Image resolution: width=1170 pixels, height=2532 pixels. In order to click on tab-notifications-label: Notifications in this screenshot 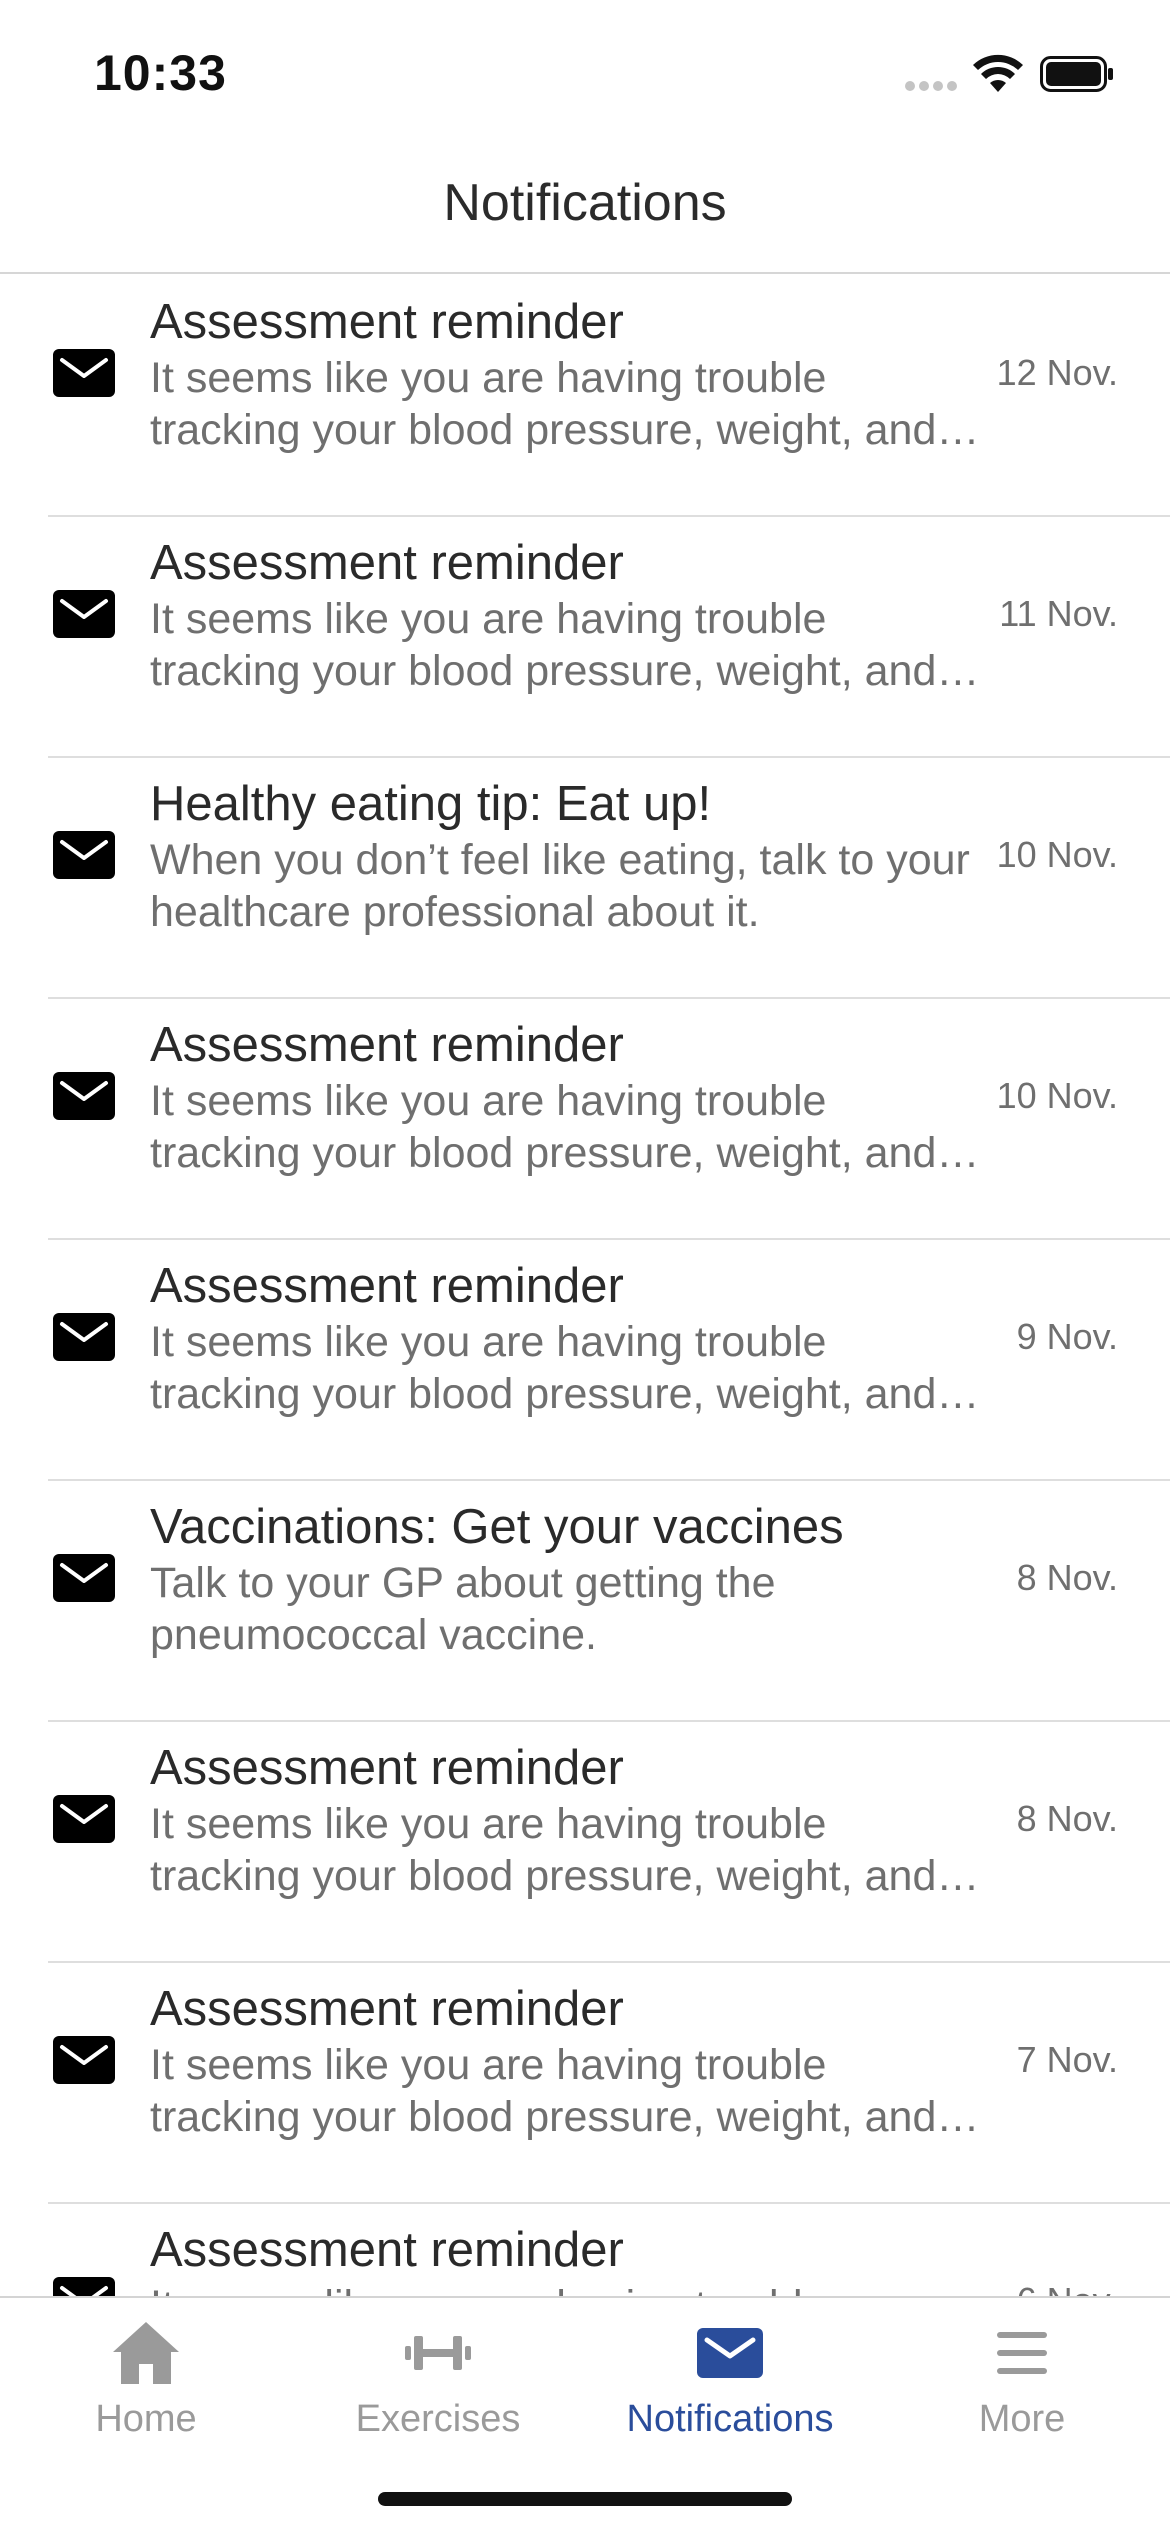, I will do `click(730, 2419)`.